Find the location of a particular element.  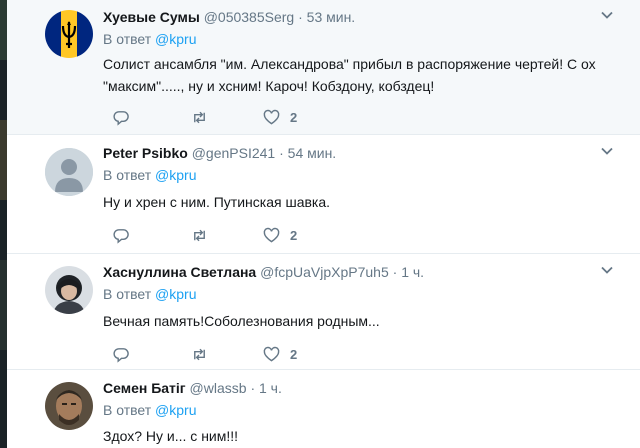

user-handle: @050385Serg is located at coordinates (249, 17).